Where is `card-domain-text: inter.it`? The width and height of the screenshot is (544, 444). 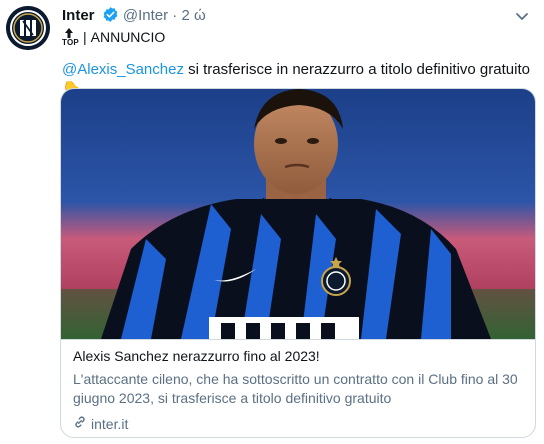
card-domain-text: inter.it is located at coordinates (110, 423).